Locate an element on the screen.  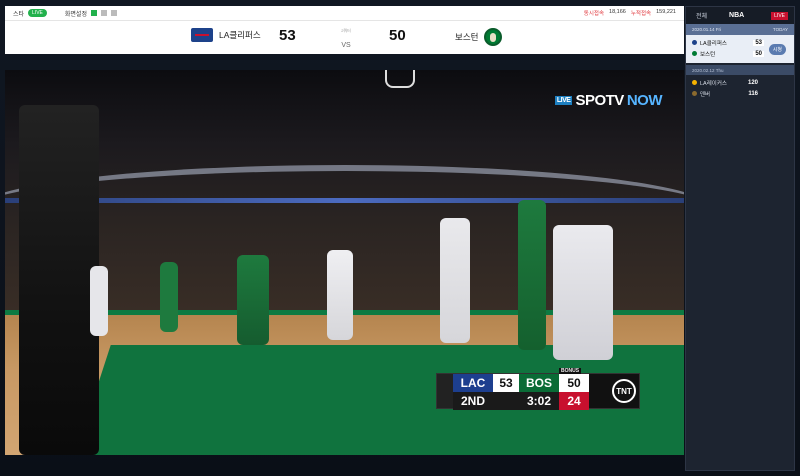
cumulative-value: 159,221 is located at coordinates (666, 12).